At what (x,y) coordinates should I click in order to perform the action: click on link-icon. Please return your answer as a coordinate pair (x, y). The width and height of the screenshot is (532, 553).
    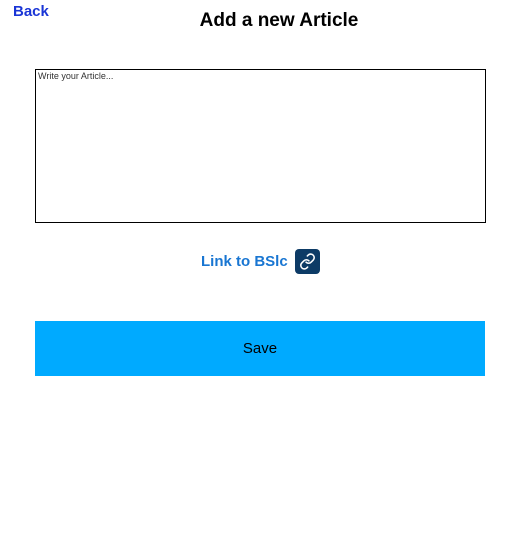
    Looking at the image, I should click on (307, 261).